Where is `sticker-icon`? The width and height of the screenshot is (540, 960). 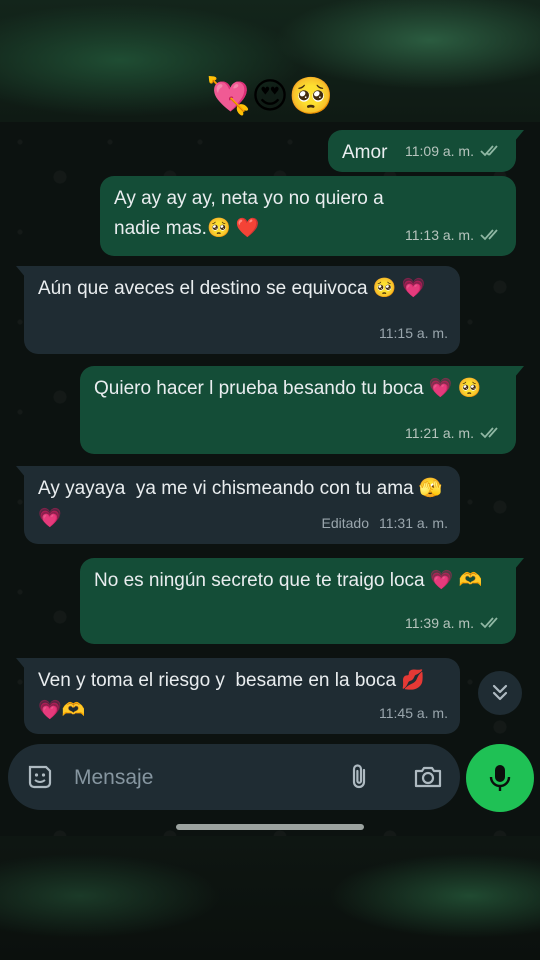
sticker-icon is located at coordinates (40, 777).